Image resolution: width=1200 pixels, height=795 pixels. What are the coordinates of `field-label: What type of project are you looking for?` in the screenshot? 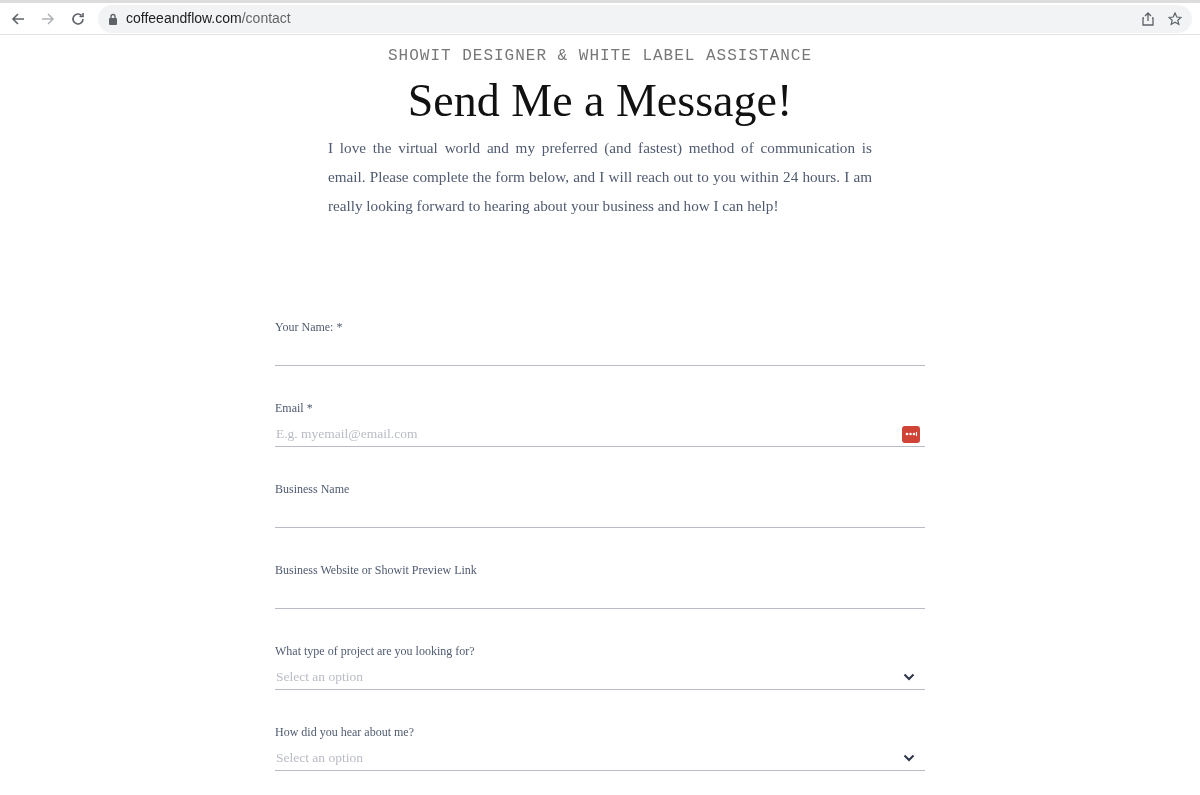 It's located at (375, 651).